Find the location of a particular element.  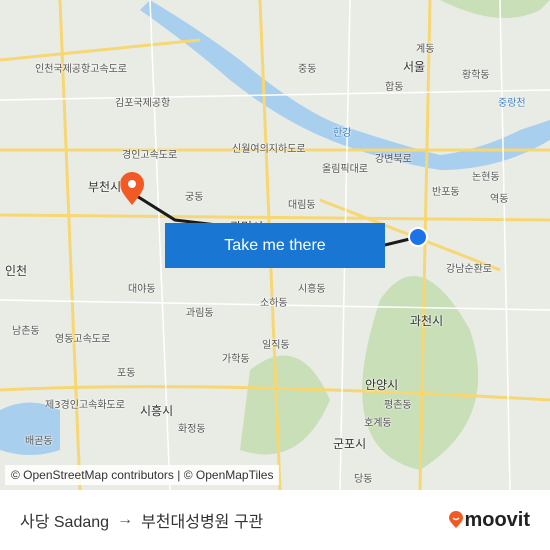

map-place-label: 황학동 is located at coordinates (476, 75).